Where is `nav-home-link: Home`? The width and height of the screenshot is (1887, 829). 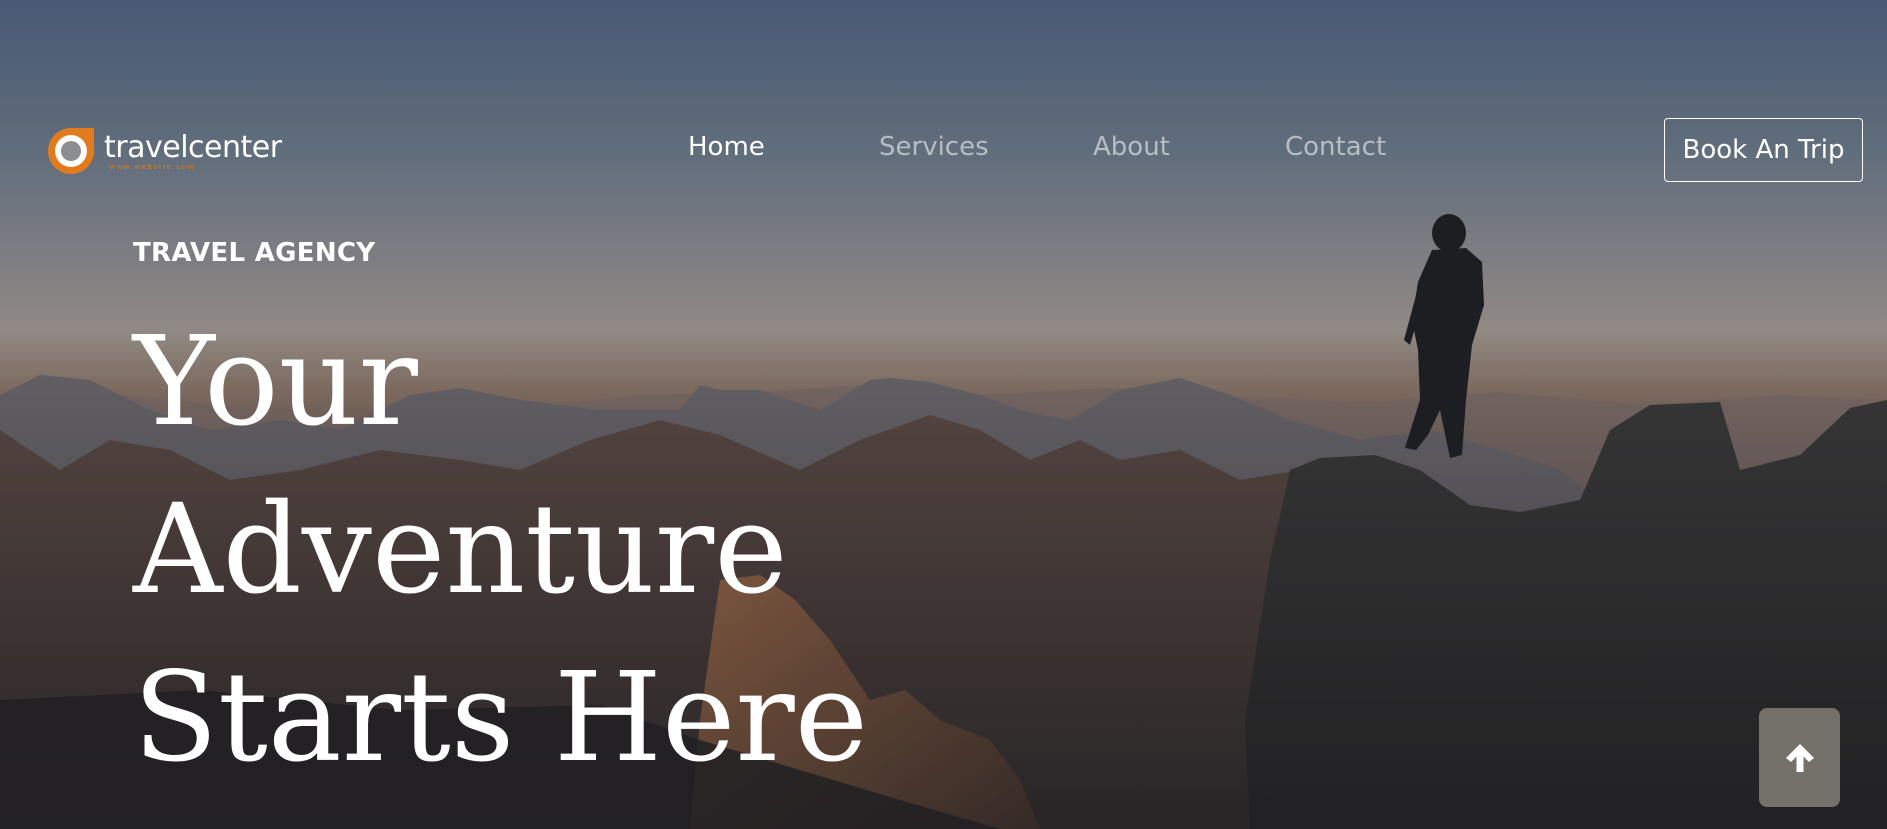
nav-home-link: Home is located at coordinates (783, 147).